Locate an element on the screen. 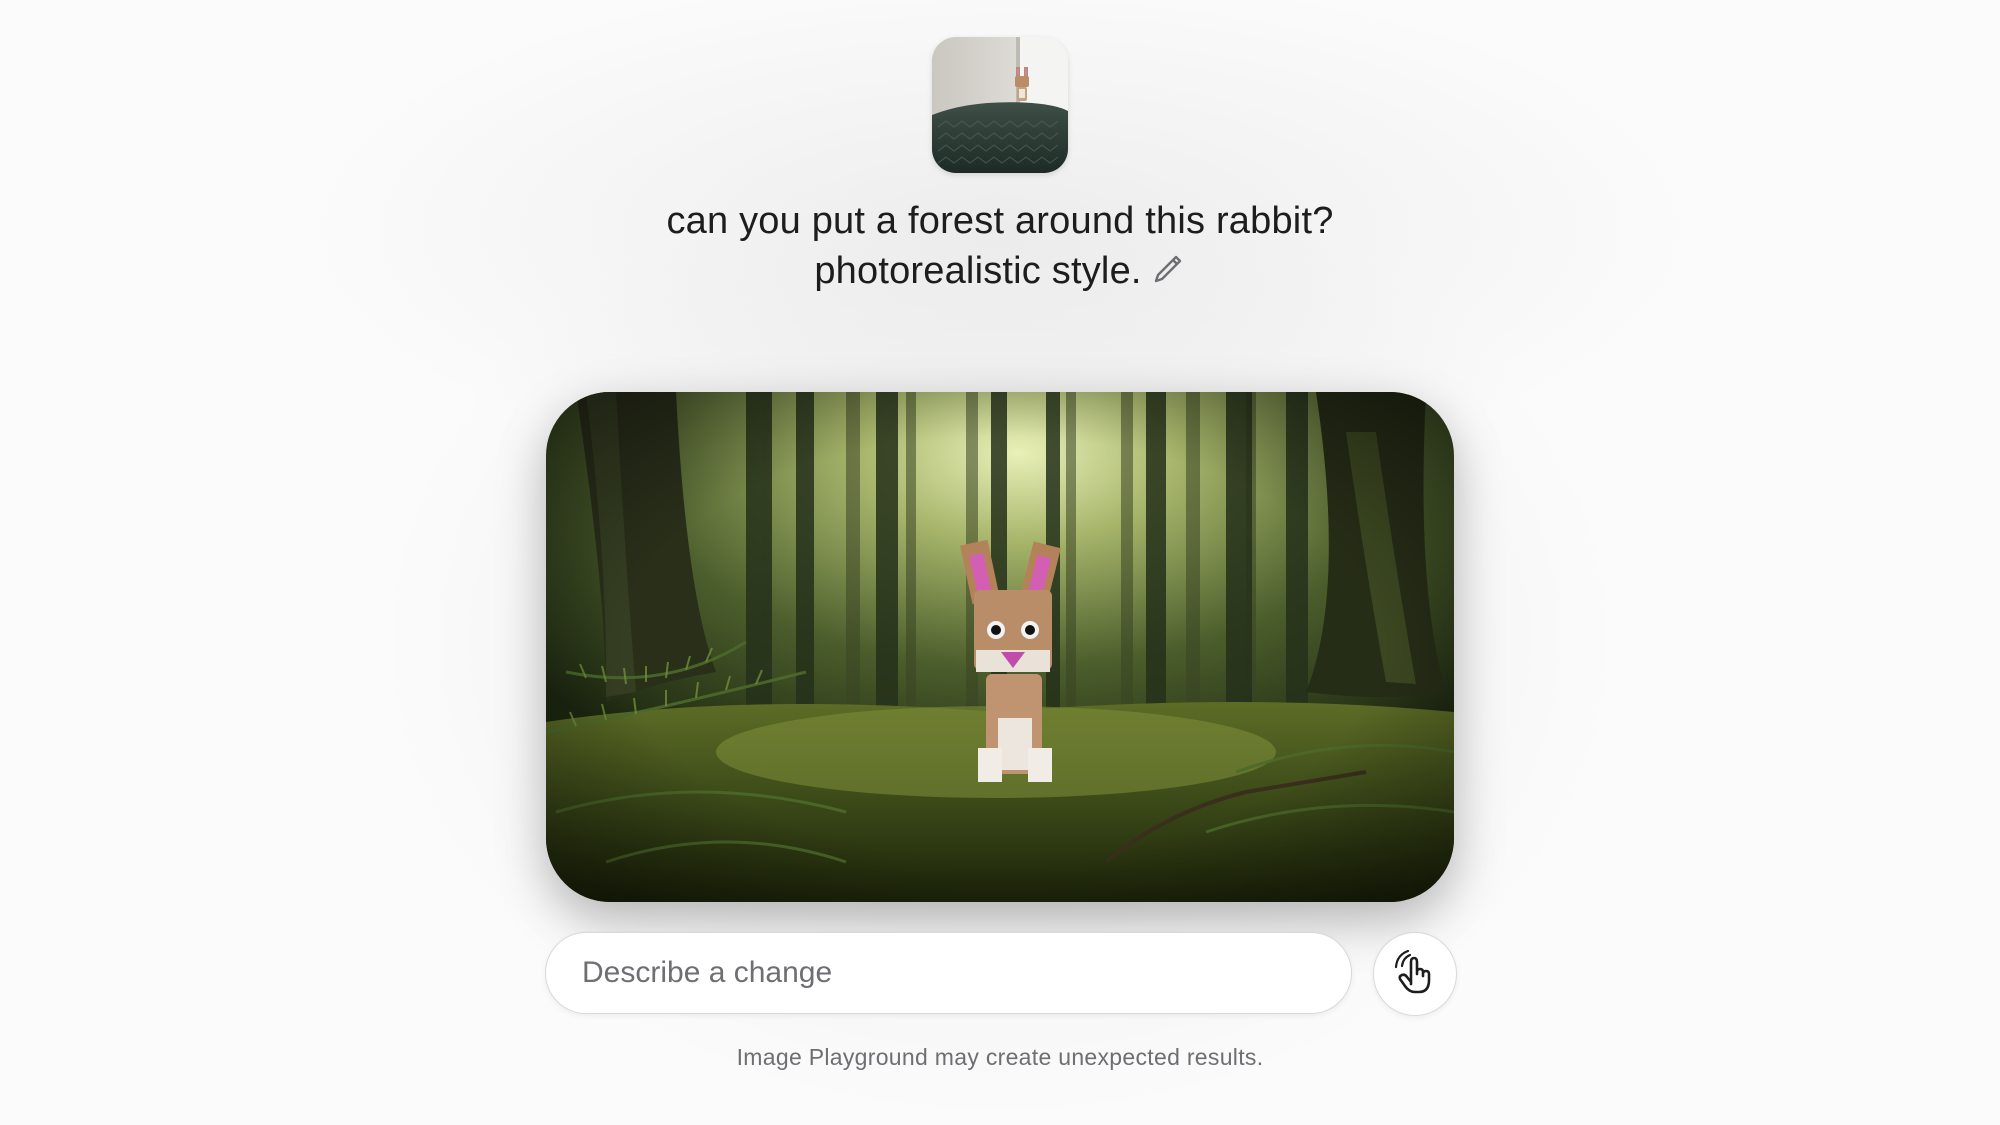  describe-change-field is located at coordinates (948, 973).